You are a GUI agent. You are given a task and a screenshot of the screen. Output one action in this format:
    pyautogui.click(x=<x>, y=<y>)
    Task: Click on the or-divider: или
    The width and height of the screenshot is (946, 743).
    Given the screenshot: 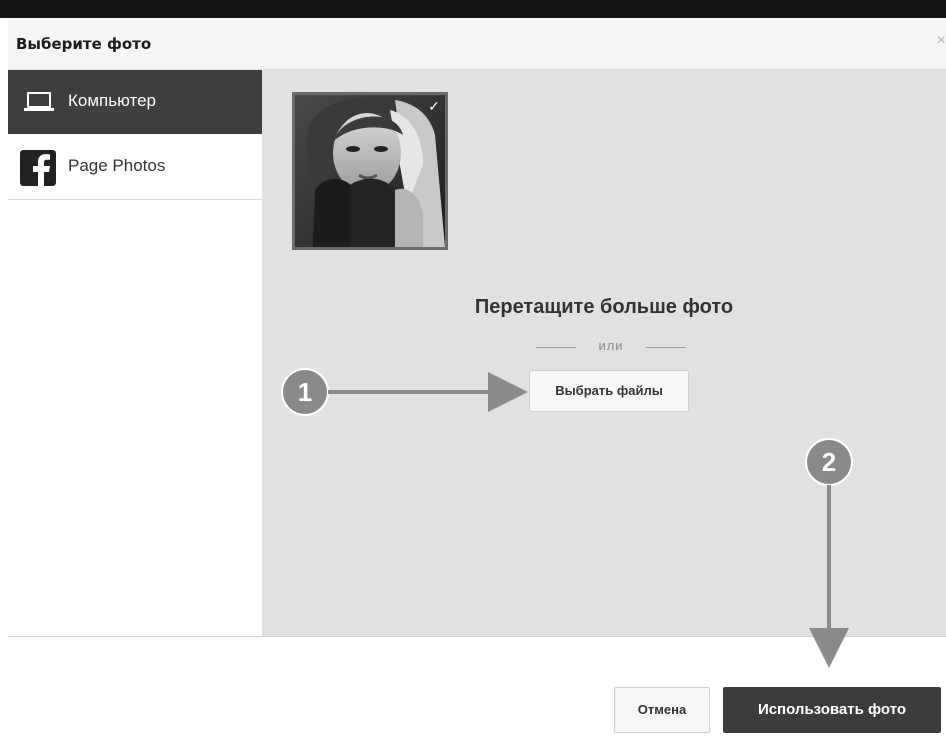 What is the action you would take?
    pyautogui.click(x=611, y=348)
    